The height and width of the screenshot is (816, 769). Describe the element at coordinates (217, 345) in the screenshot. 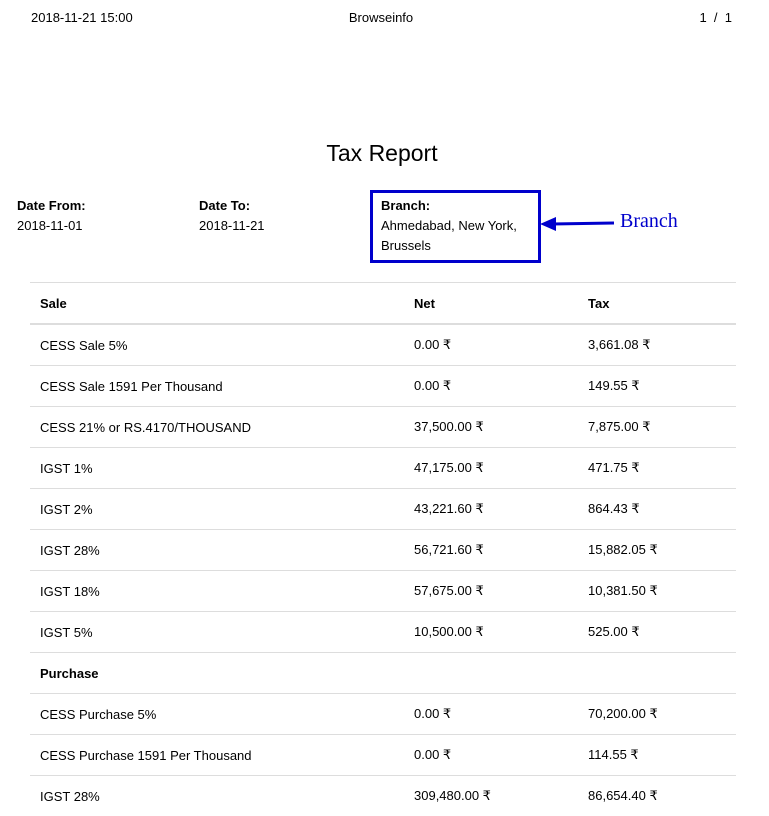

I see `tax-name-cell: CESS Sale 5%` at that location.